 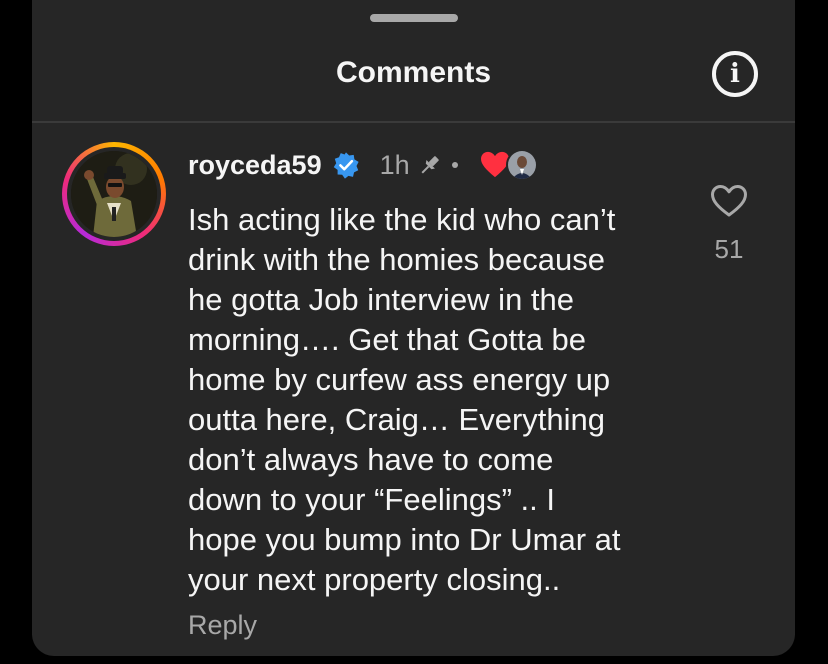 I want to click on info-icon: i, so click(x=735, y=74).